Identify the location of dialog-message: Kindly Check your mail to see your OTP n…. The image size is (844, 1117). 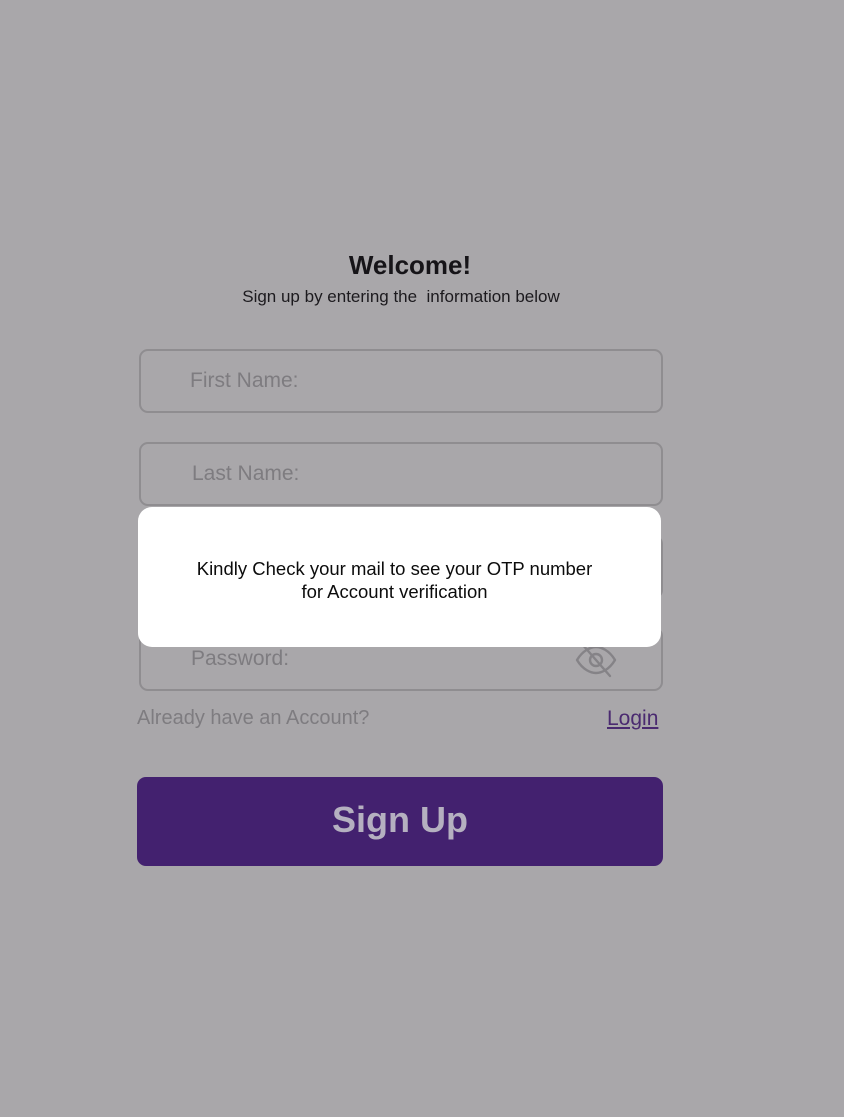
(394, 580).